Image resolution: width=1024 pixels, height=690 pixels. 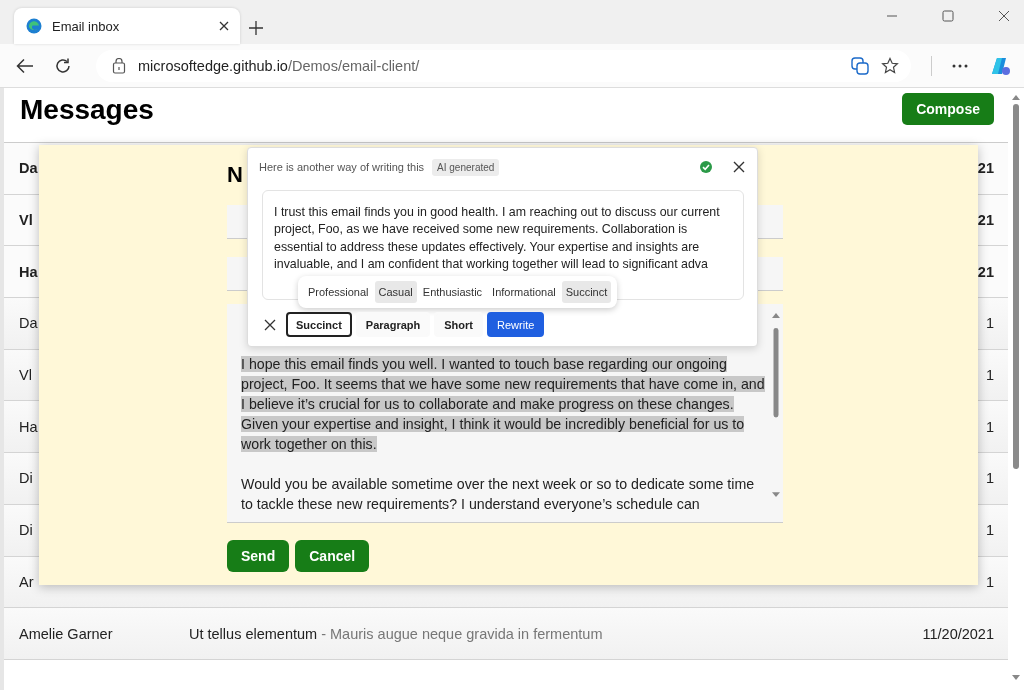 I want to click on subject-cell: Ut tellus elementum, so click(x=253, y=633).